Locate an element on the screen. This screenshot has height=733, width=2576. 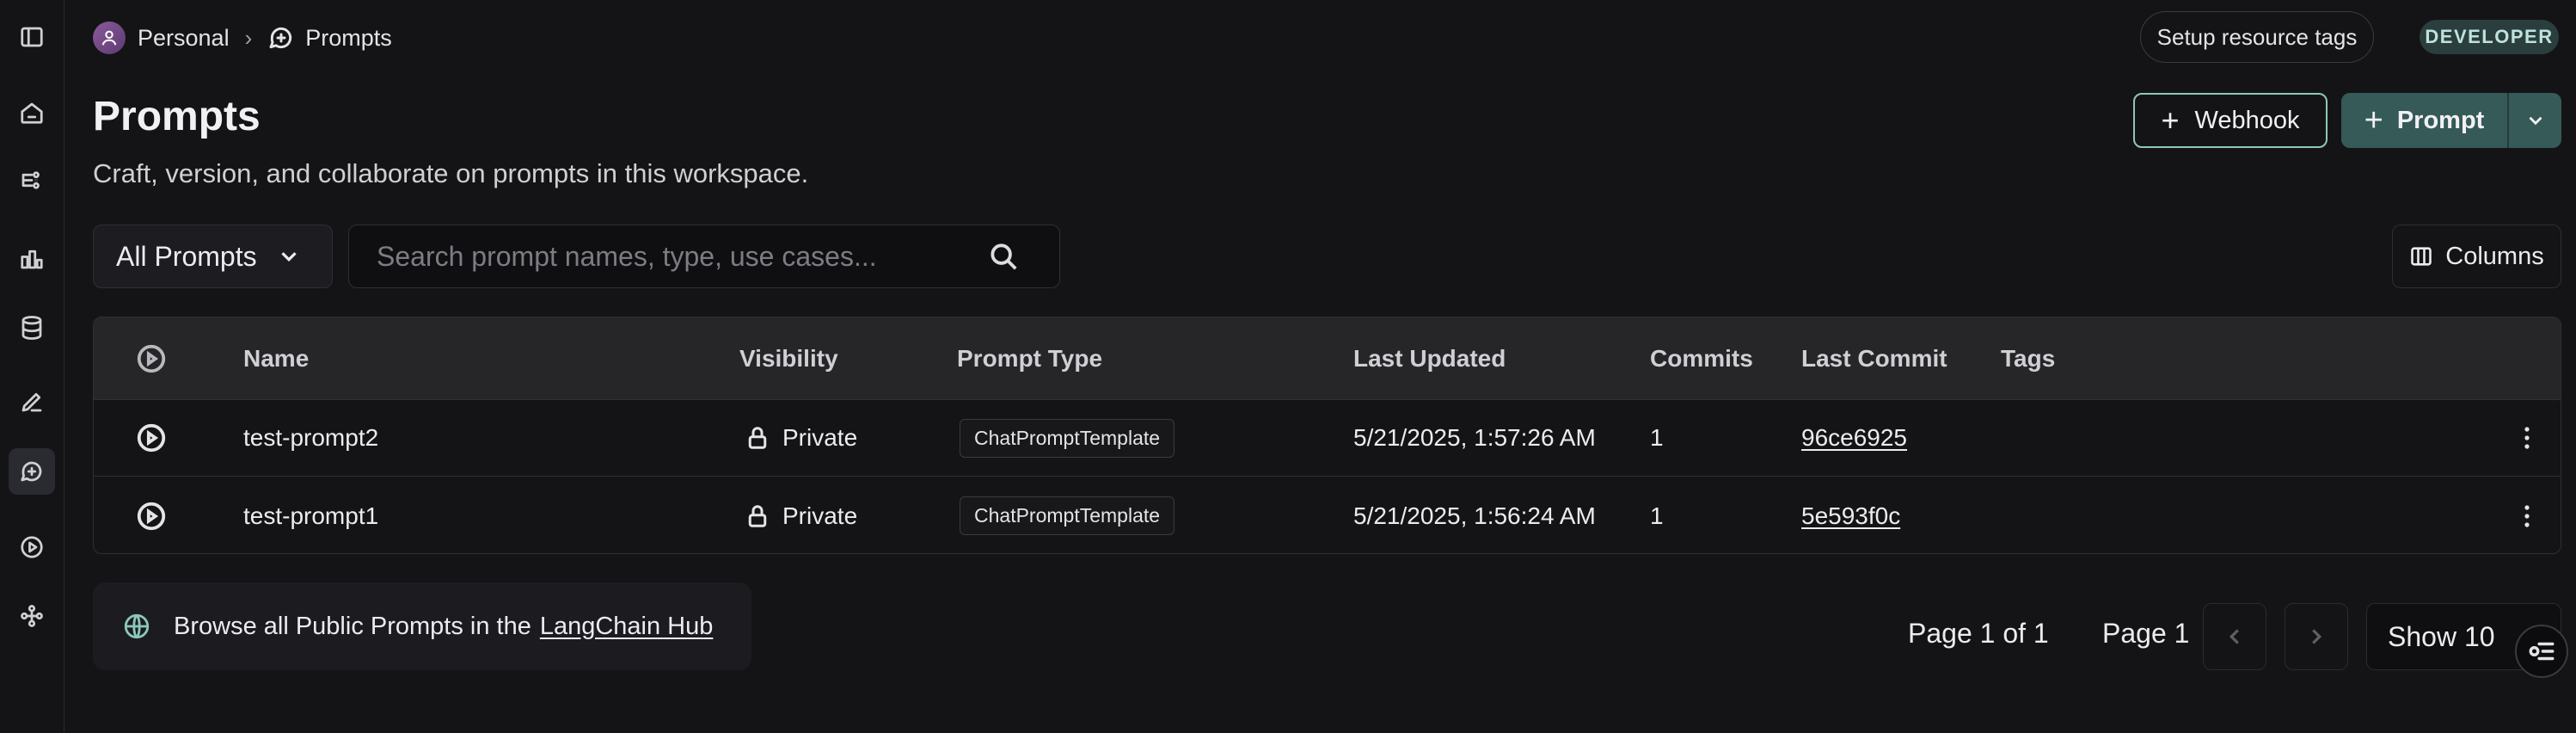
avatar is located at coordinates (109, 38).